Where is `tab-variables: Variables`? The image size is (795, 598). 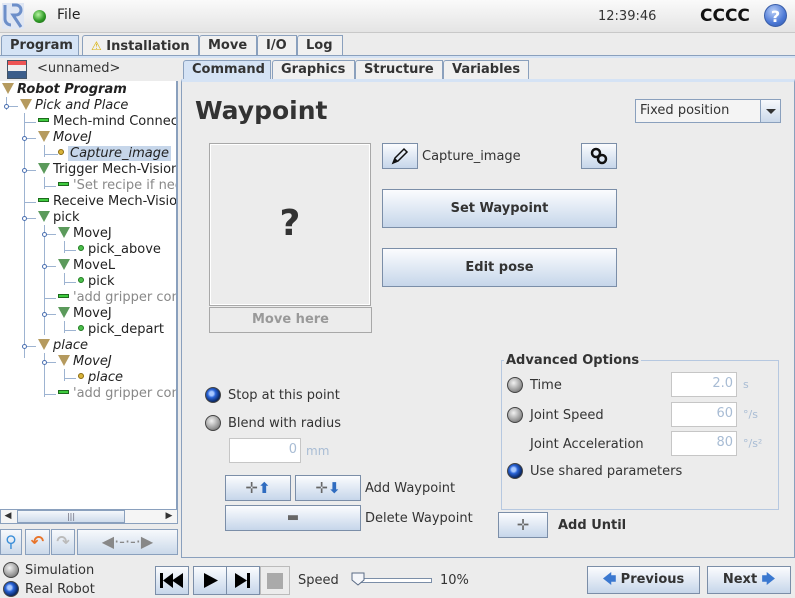
tab-variables: Variables is located at coordinates (486, 69).